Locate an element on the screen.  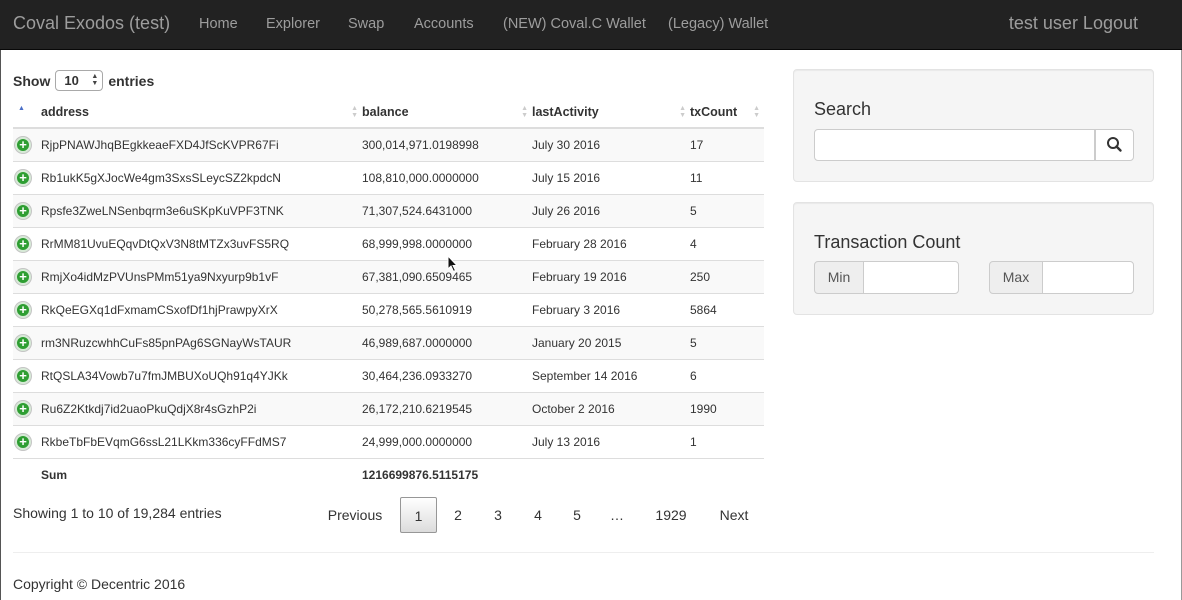
cell-address: RjpPNAWJhqBEgkkeaeFXD4JfScKVPR67Fi is located at coordinates (201, 144).